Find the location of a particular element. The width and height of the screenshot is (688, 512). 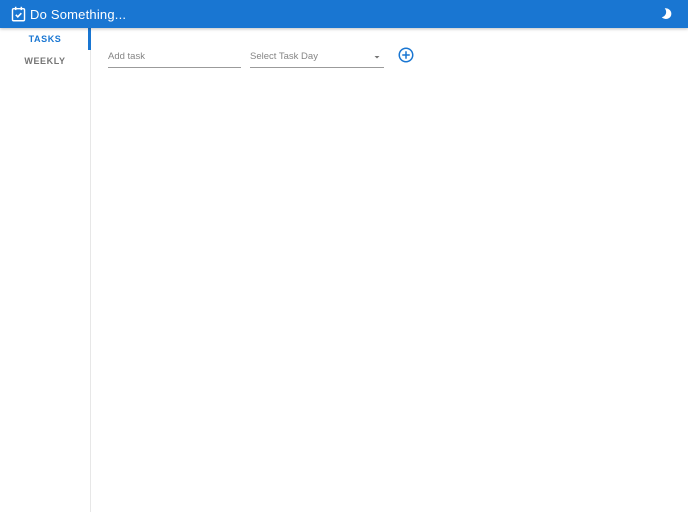

task-day-select: Select Task Day is located at coordinates (317, 58).